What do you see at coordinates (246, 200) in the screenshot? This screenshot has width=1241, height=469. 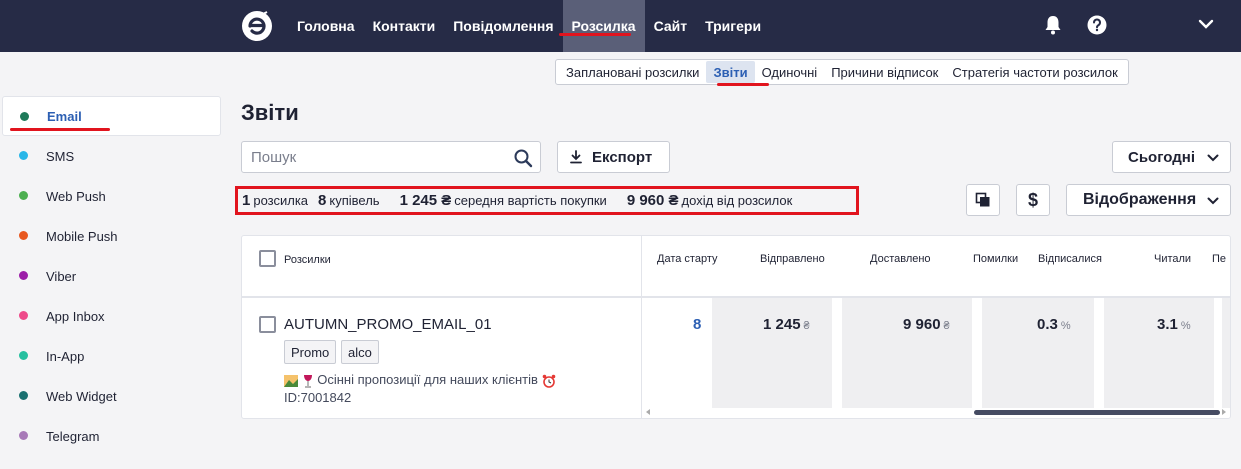 I see `stat-value: 1` at bounding box center [246, 200].